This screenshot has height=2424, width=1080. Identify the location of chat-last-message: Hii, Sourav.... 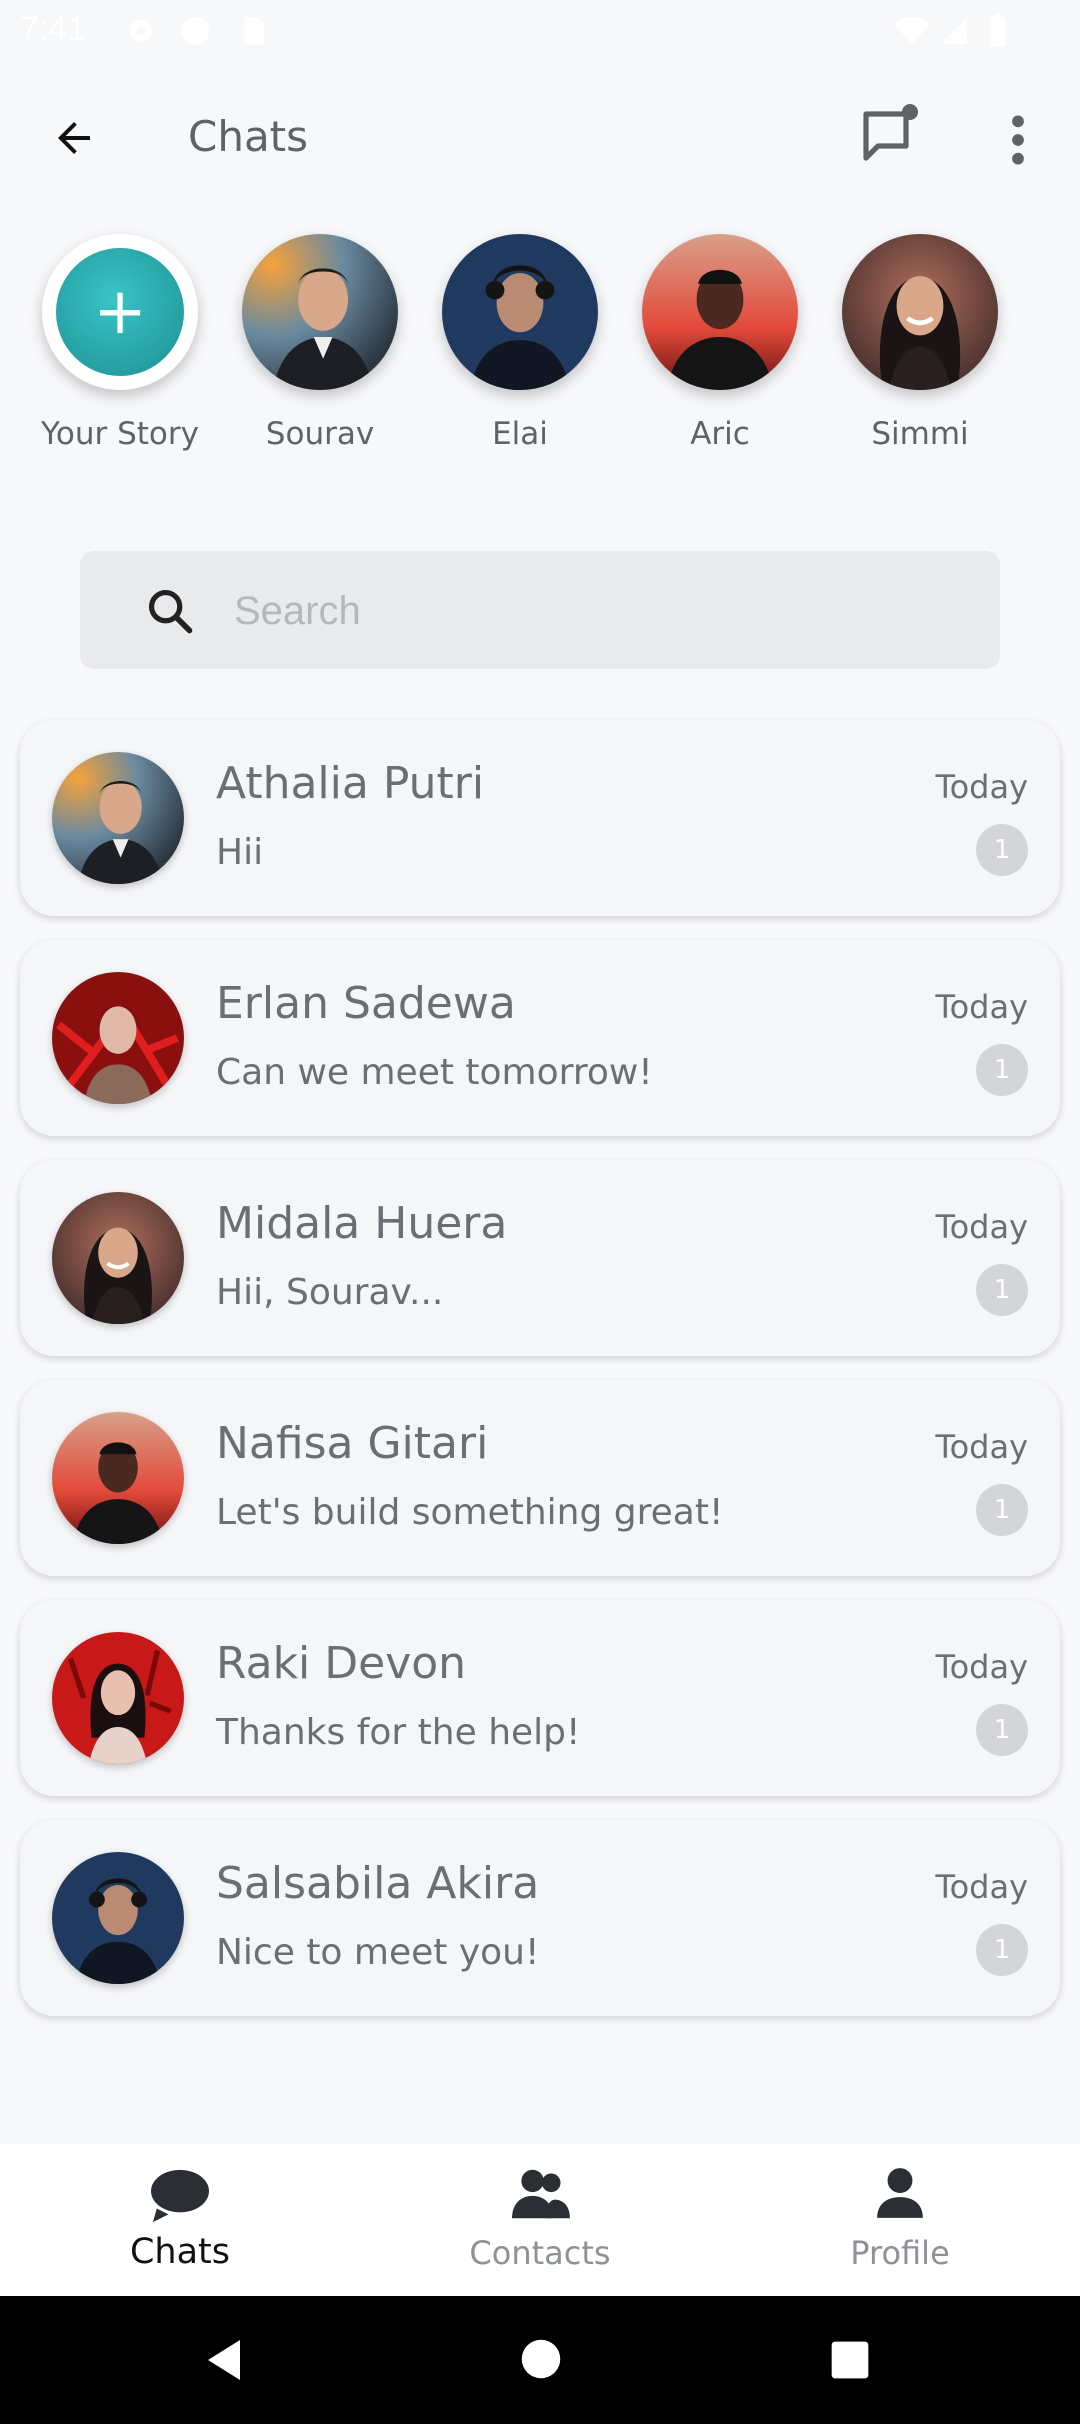
(330, 1292).